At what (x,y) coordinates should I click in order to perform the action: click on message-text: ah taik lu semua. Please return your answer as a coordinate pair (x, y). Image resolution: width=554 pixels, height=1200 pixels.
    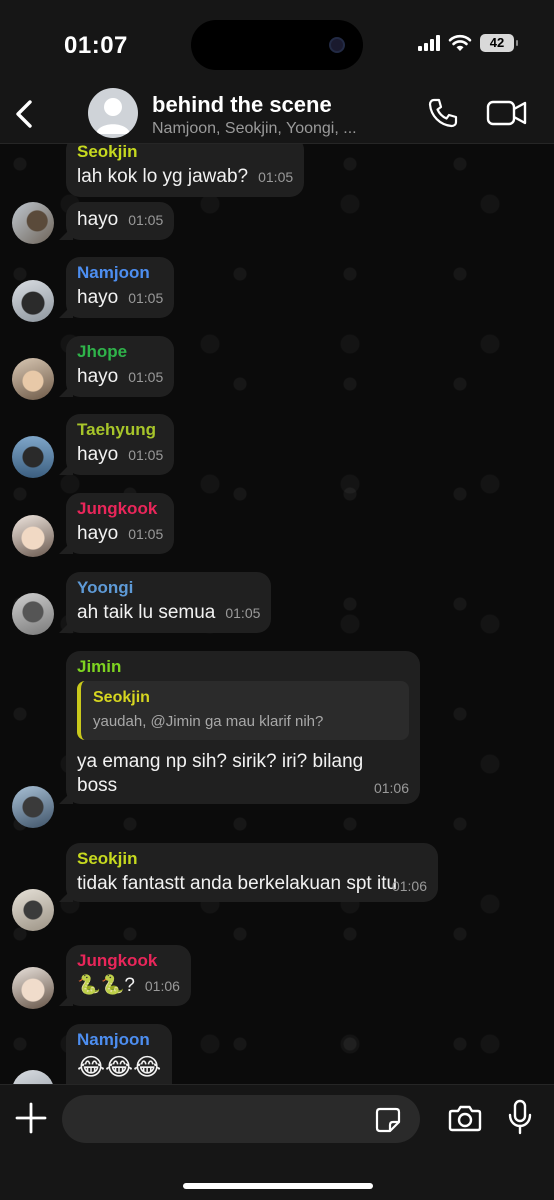
    Looking at the image, I should click on (146, 612).